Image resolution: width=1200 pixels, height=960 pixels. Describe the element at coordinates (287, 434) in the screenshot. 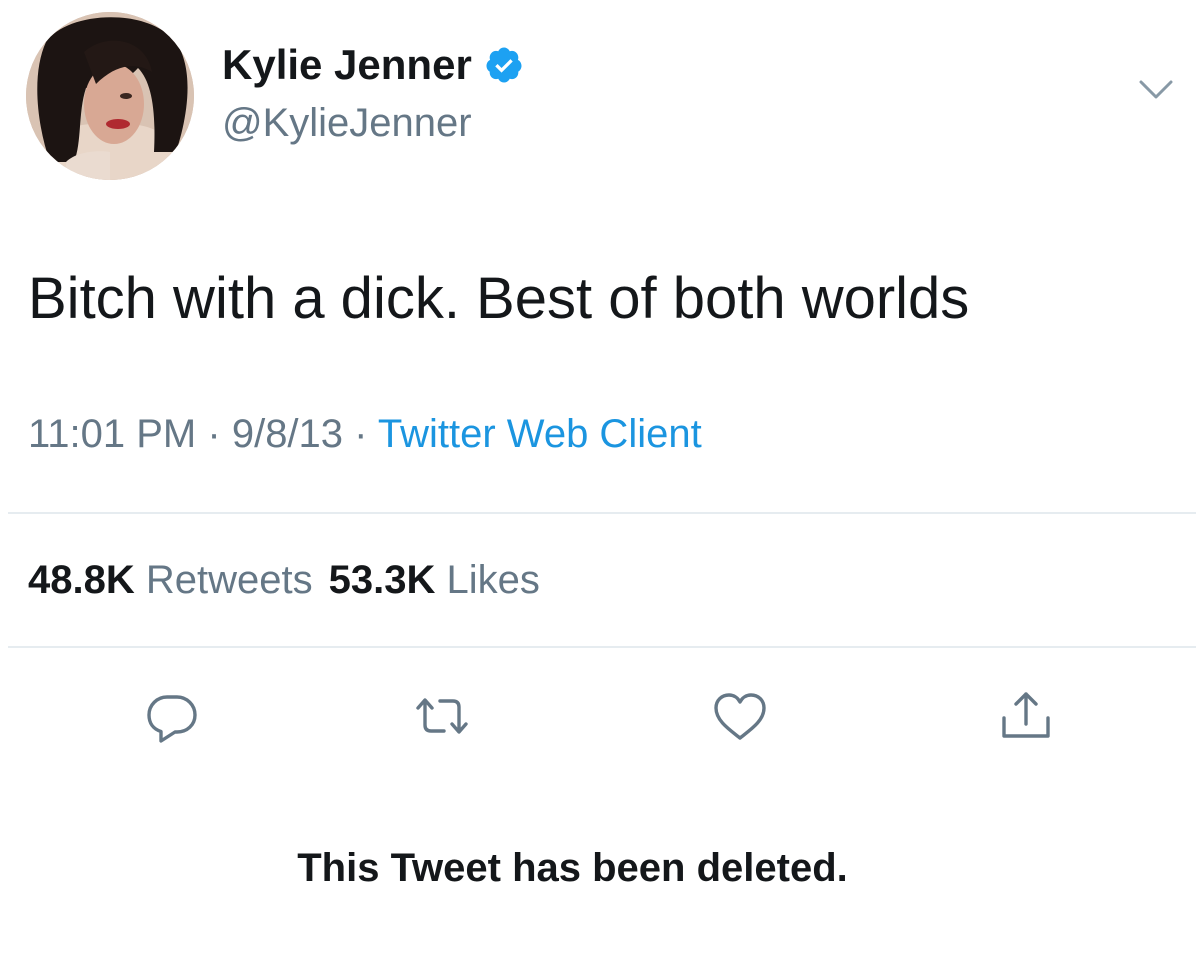

I see `tweet-date: 9/8/13` at that location.